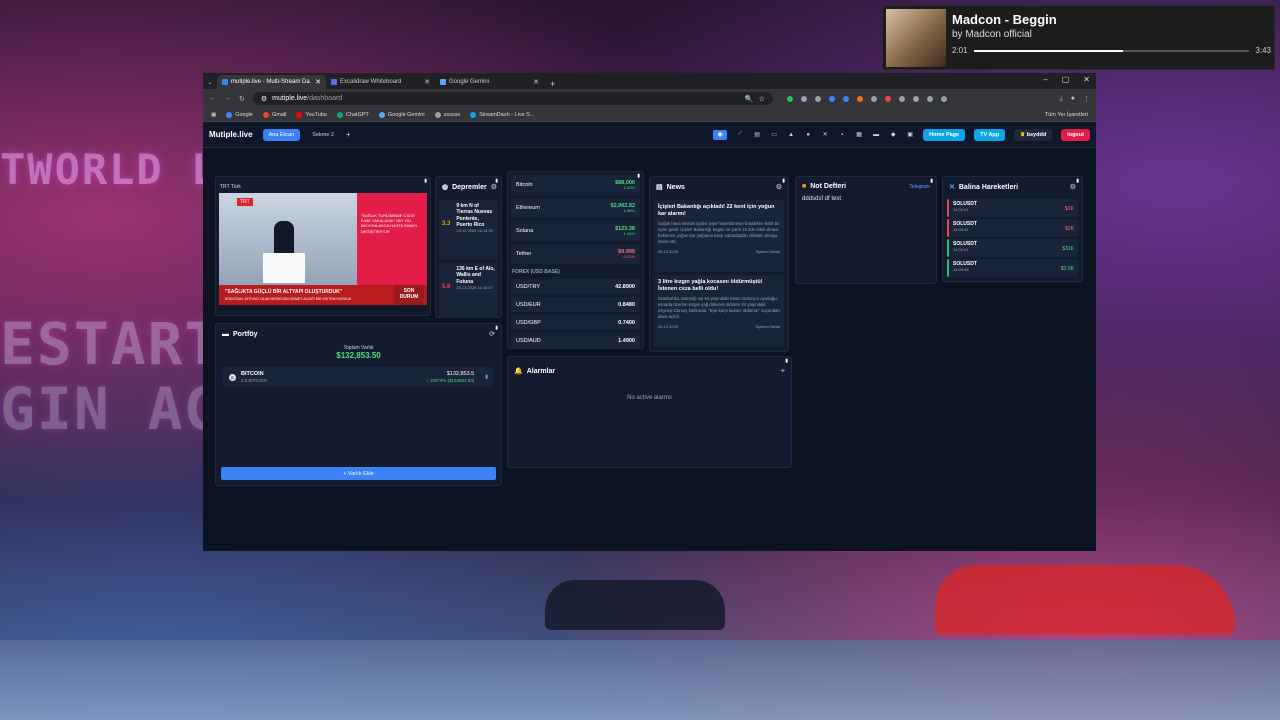 The height and width of the screenshot is (720, 1280). I want to click on browser-tab: mutiple.live - Multi-Stream Da ✕, so click(271, 82).